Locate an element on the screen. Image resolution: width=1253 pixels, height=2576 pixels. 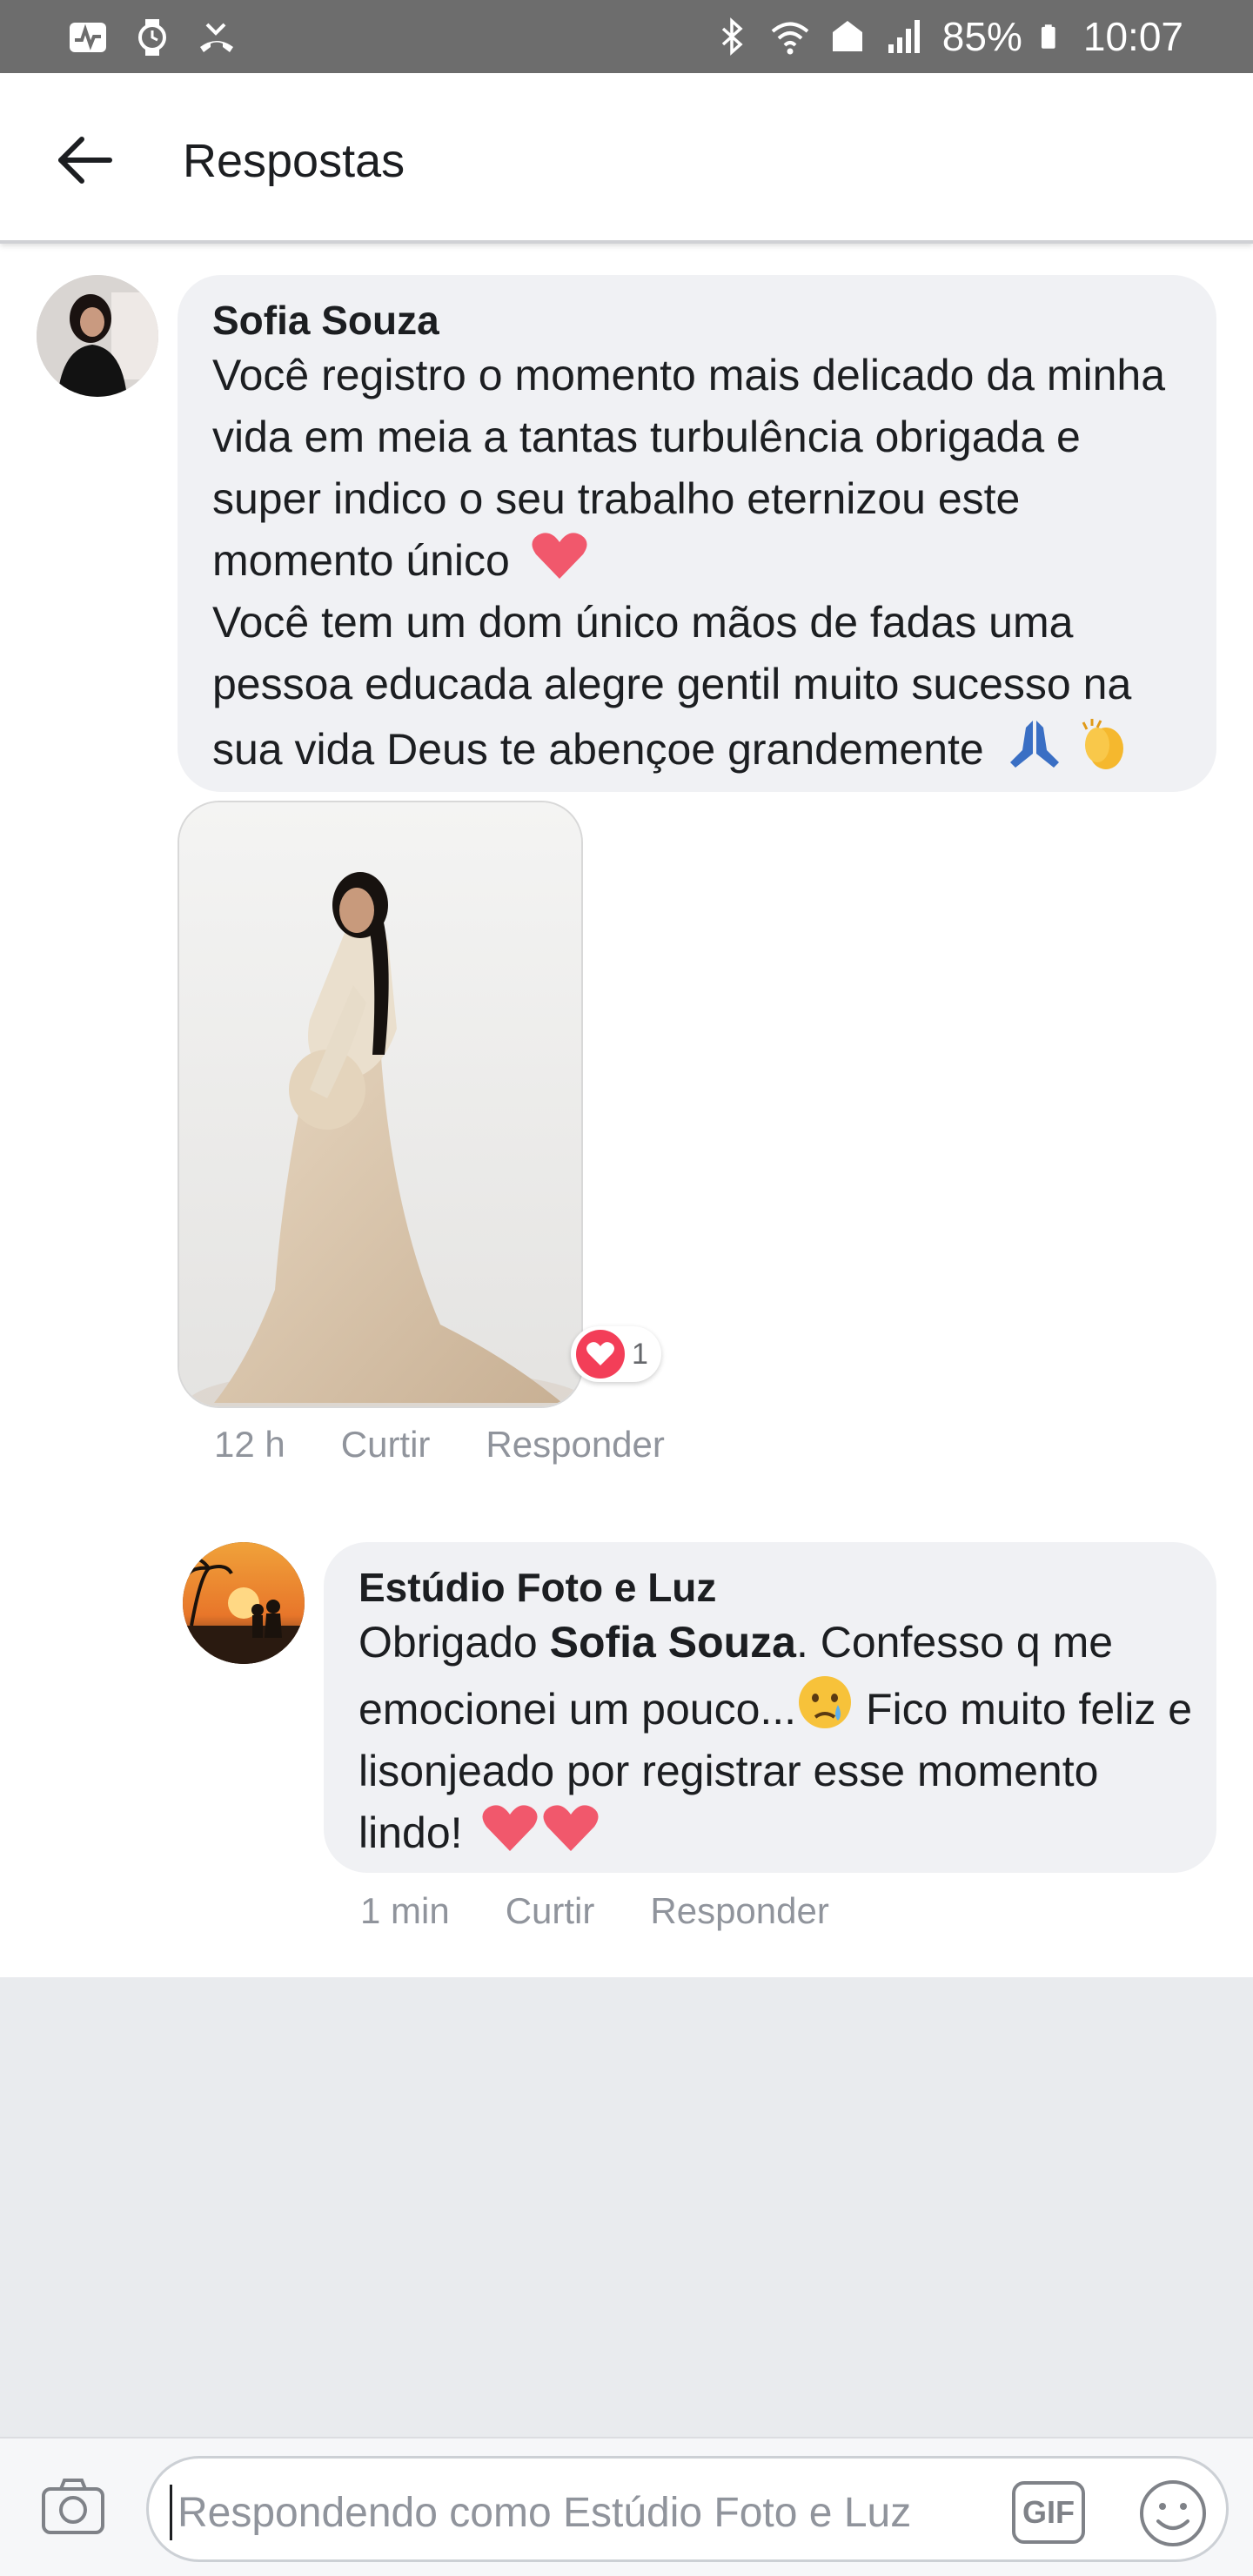
reply-input-container: GIF is located at coordinates (687, 2509).